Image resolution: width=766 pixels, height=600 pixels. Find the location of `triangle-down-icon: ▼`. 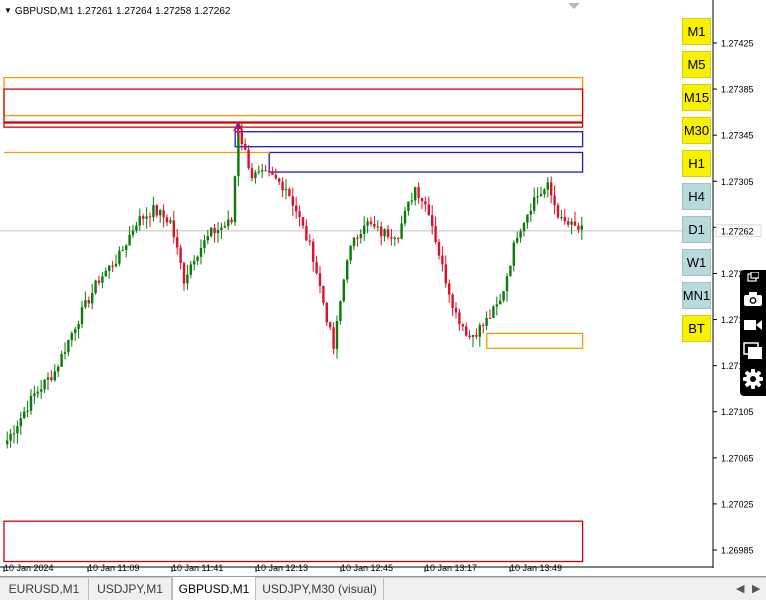

triangle-down-icon: ▼ is located at coordinates (8, 11).